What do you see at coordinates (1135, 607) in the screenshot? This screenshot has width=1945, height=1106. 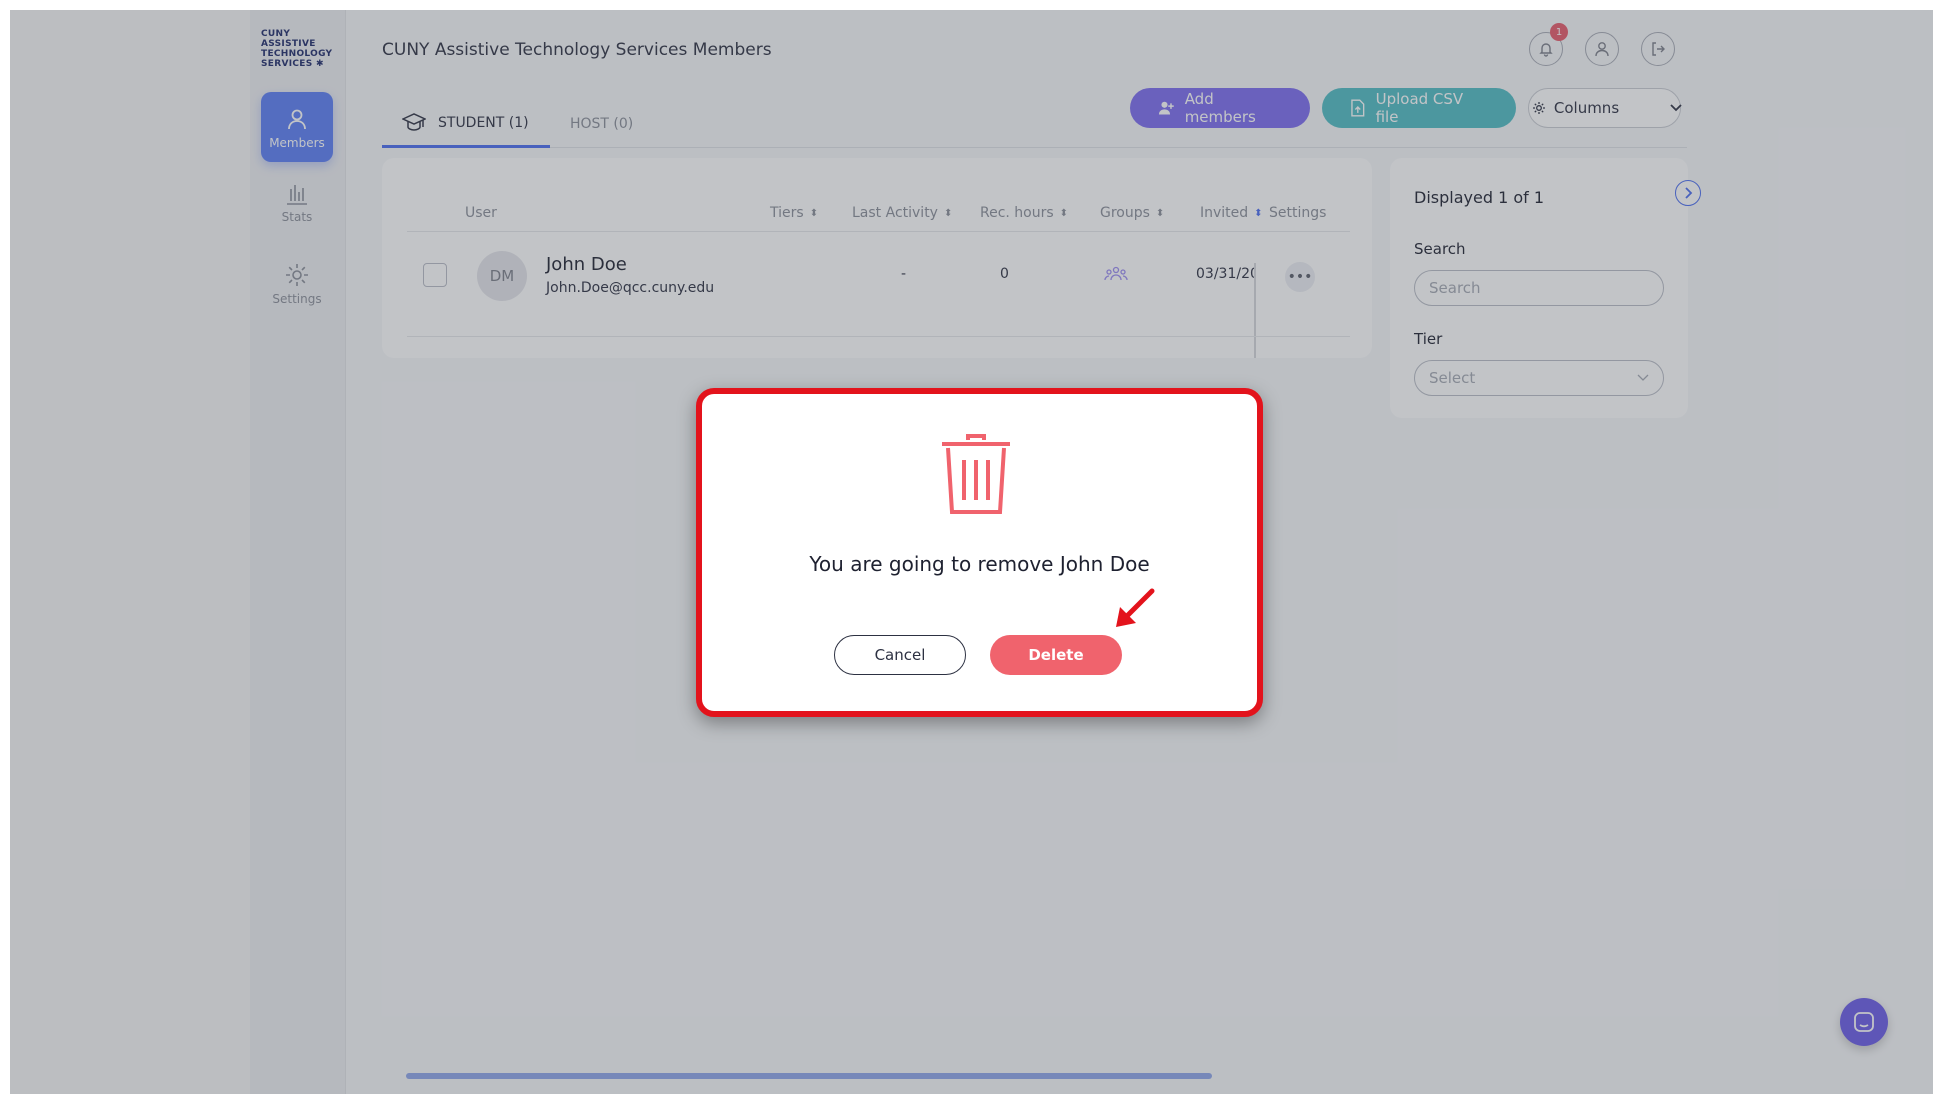 I see `pointer-arrow-icon` at bounding box center [1135, 607].